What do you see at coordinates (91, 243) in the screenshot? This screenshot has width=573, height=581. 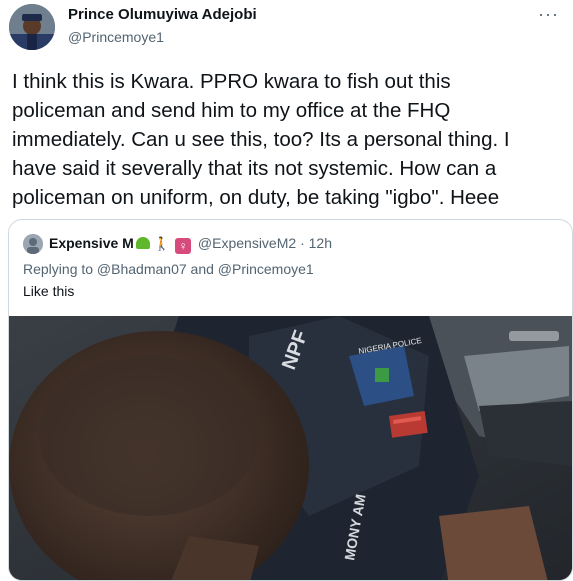 I see `quoted-author-name: Expensive M` at bounding box center [91, 243].